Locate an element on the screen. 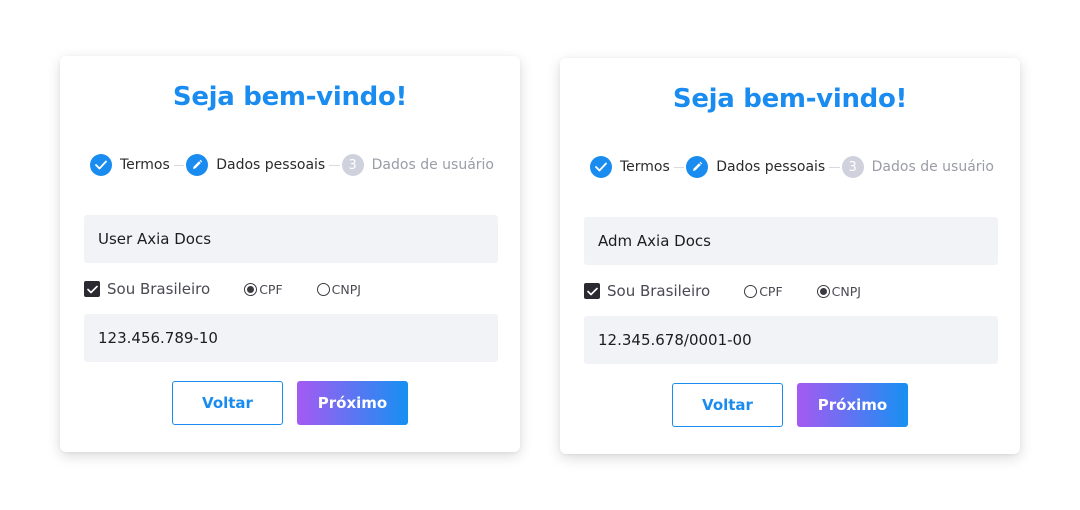 Image resolution: width=1080 pixels, height=510 pixels. name-input: Adm Axia Docs is located at coordinates (791, 241).